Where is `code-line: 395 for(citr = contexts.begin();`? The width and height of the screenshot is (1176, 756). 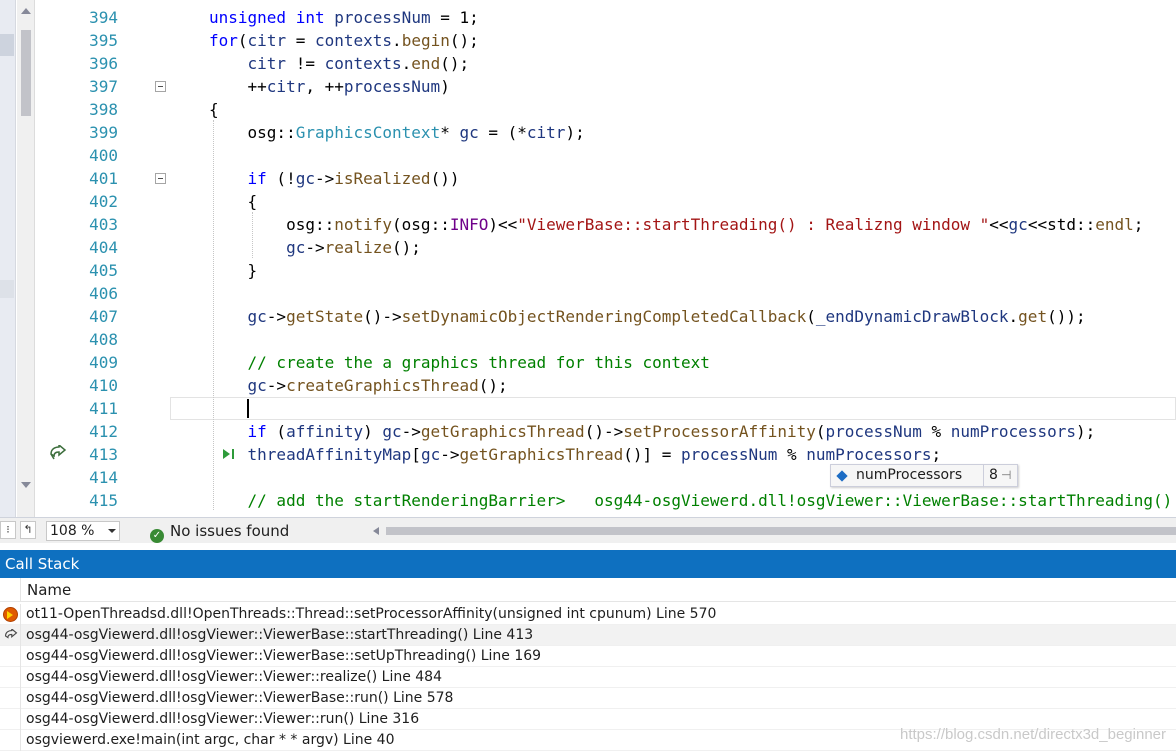 code-line: 395 for(citr = contexts.begin(); is located at coordinates (624, 40).